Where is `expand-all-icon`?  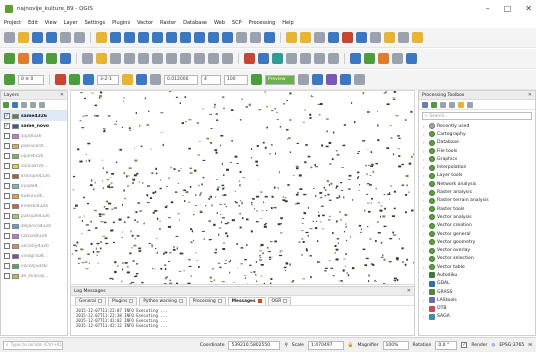 expand-all-icon is located at coordinates (42, 105).